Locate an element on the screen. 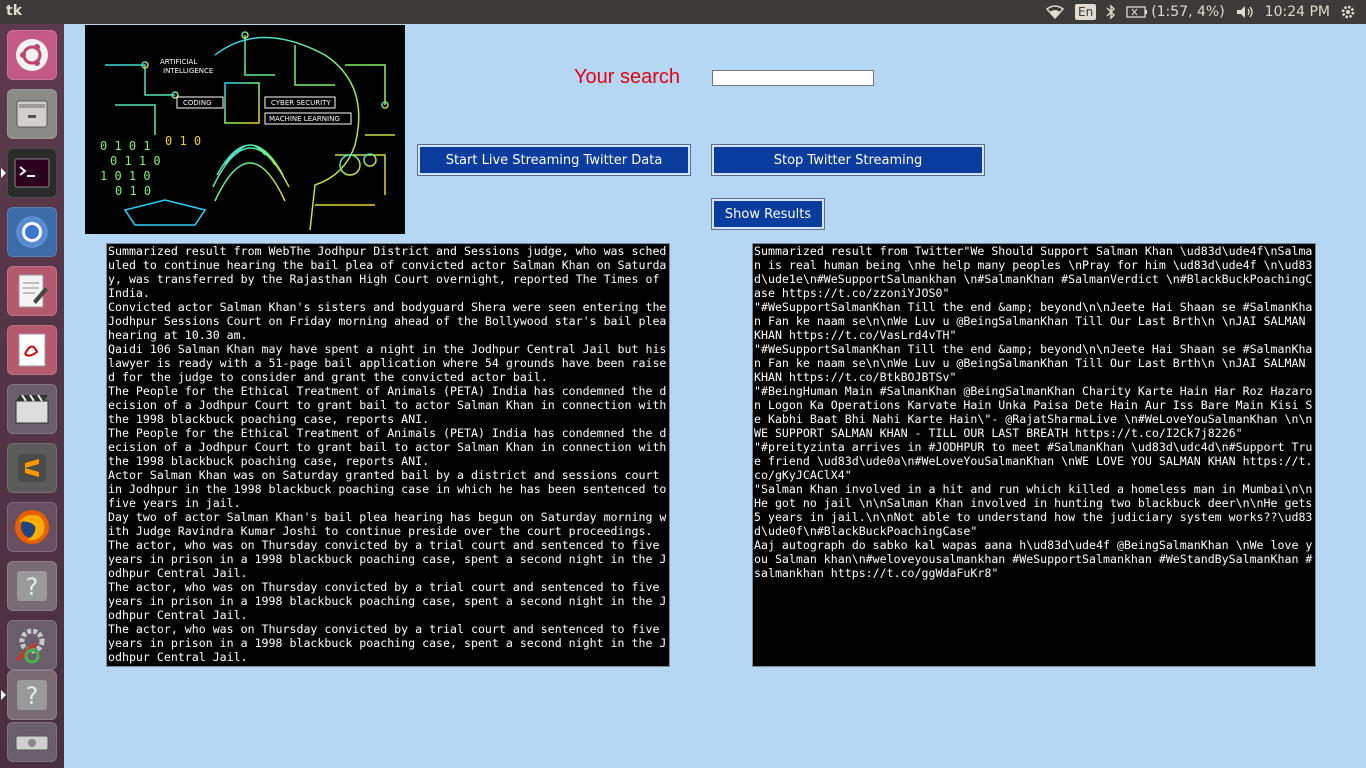  sublime-text-icon is located at coordinates (32, 468).